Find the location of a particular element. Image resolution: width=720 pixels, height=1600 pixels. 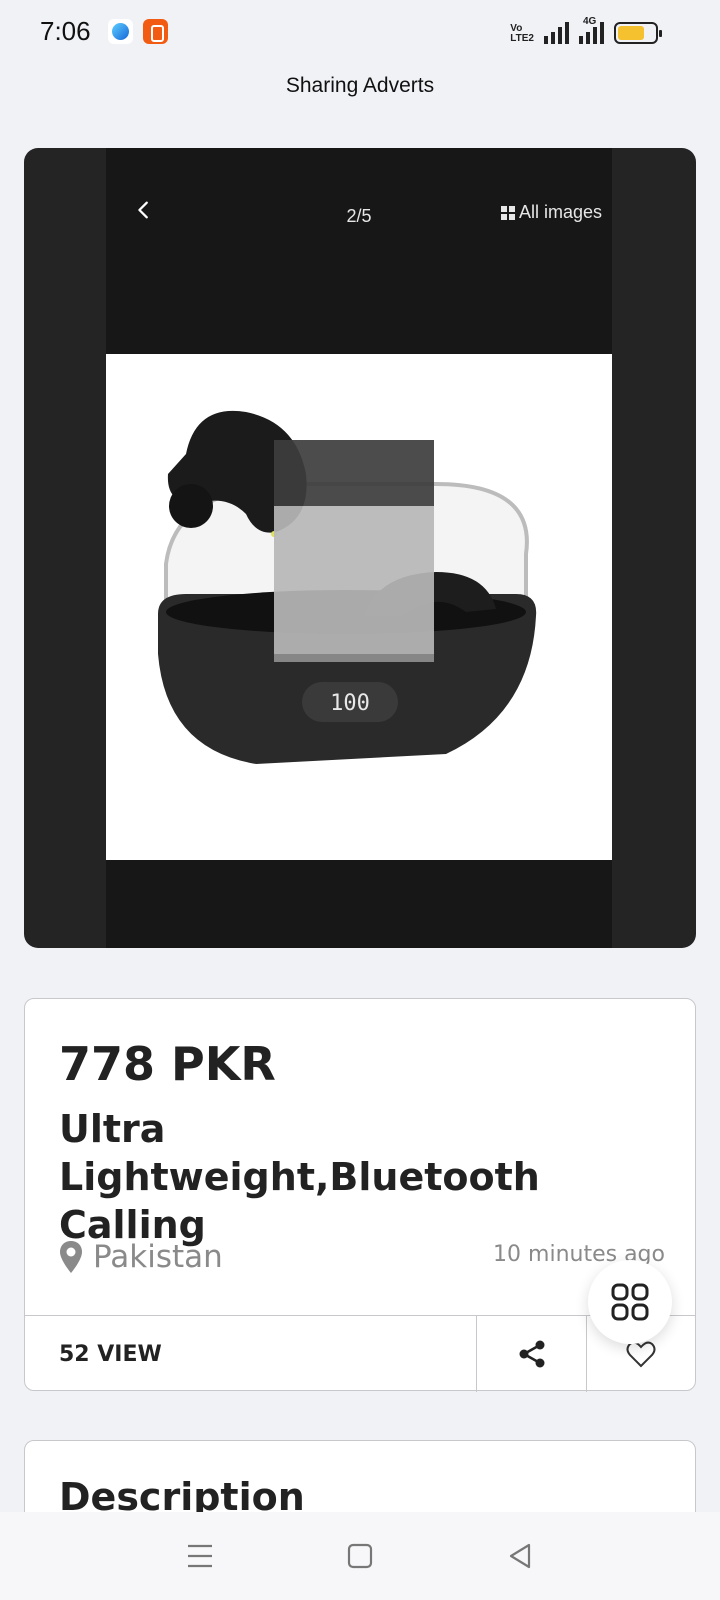

share-button is located at coordinates (532, 1354).